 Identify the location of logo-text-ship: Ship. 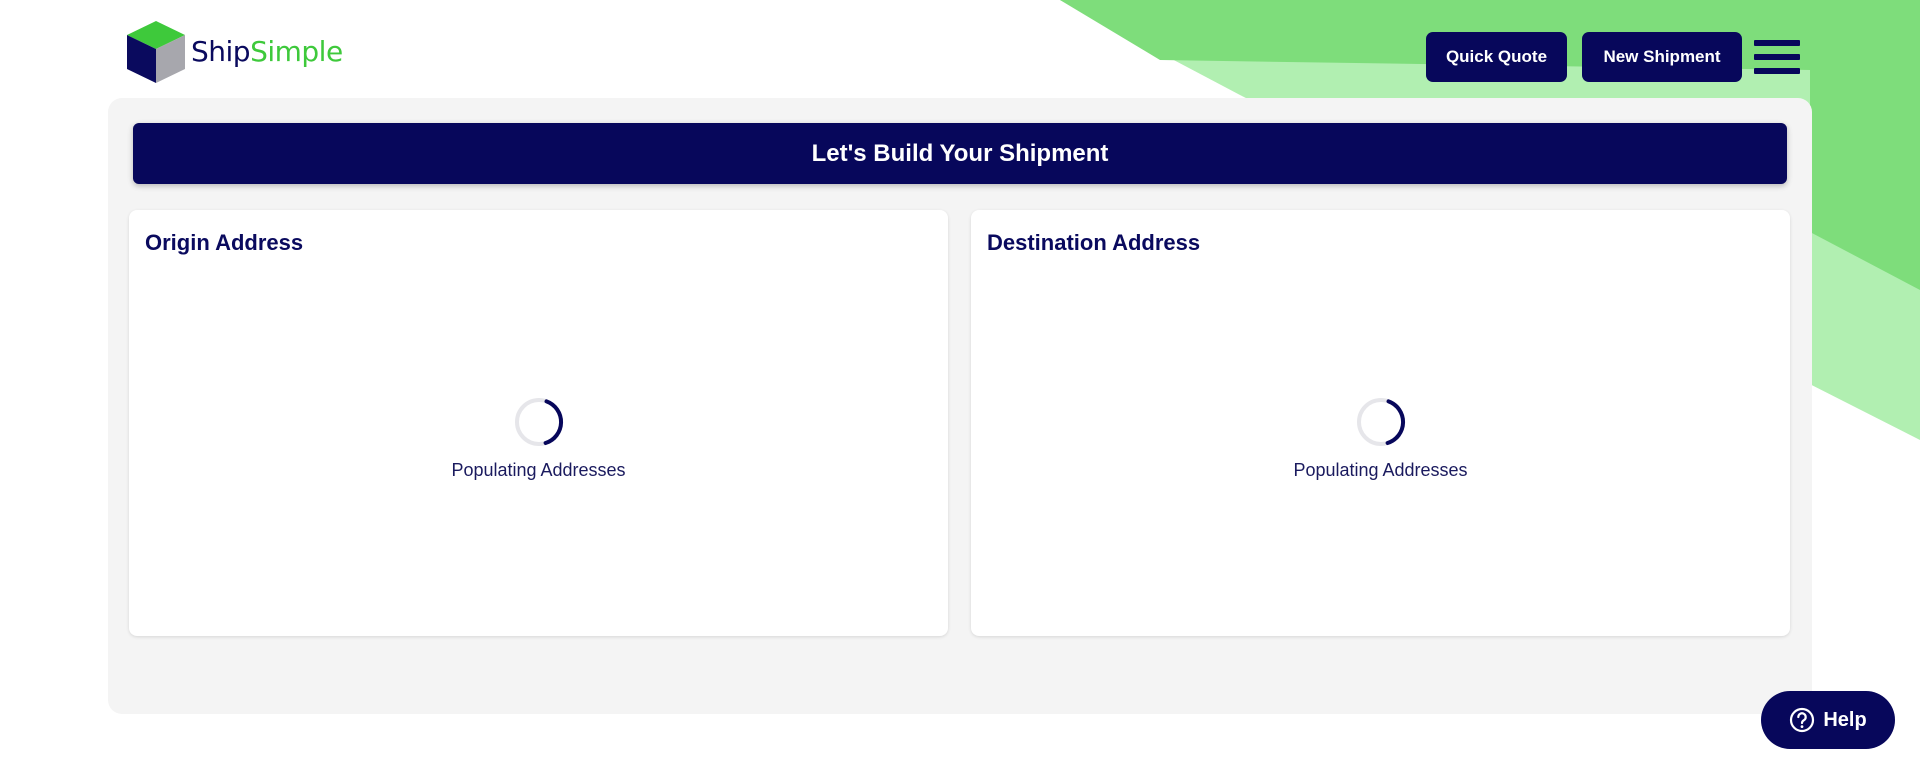
(221, 51).